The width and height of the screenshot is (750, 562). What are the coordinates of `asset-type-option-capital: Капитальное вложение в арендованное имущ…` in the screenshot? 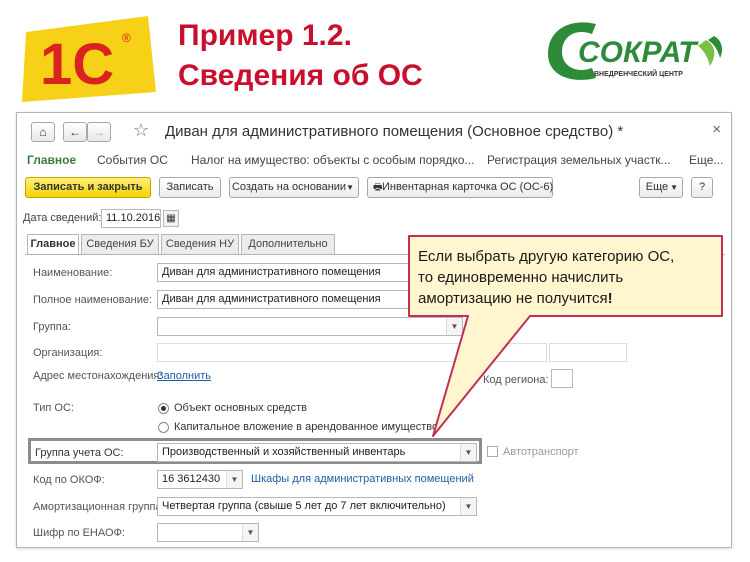 It's located at (306, 427).